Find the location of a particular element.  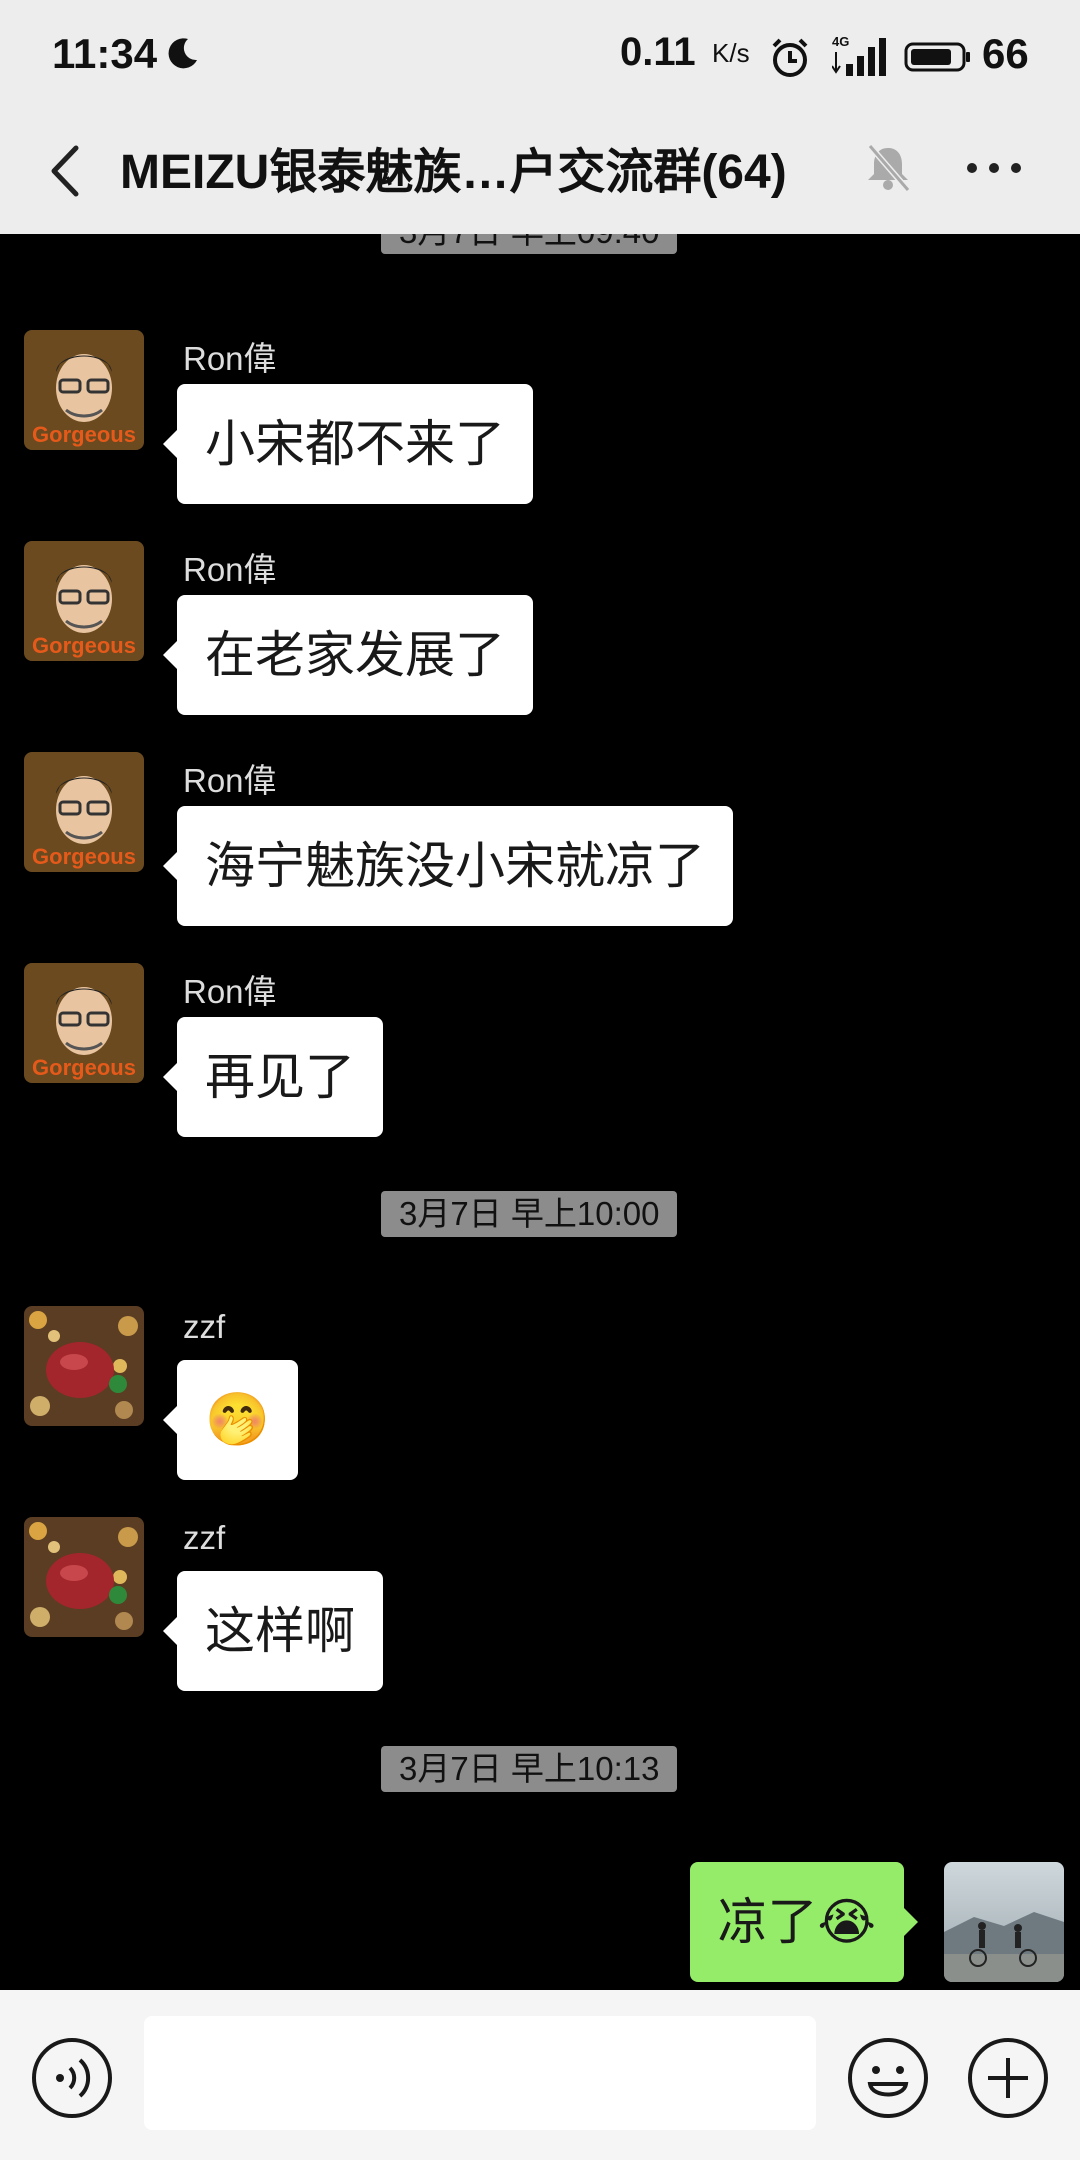

message-bubble: 小宋都不来了 is located at coordinates (348, 444).